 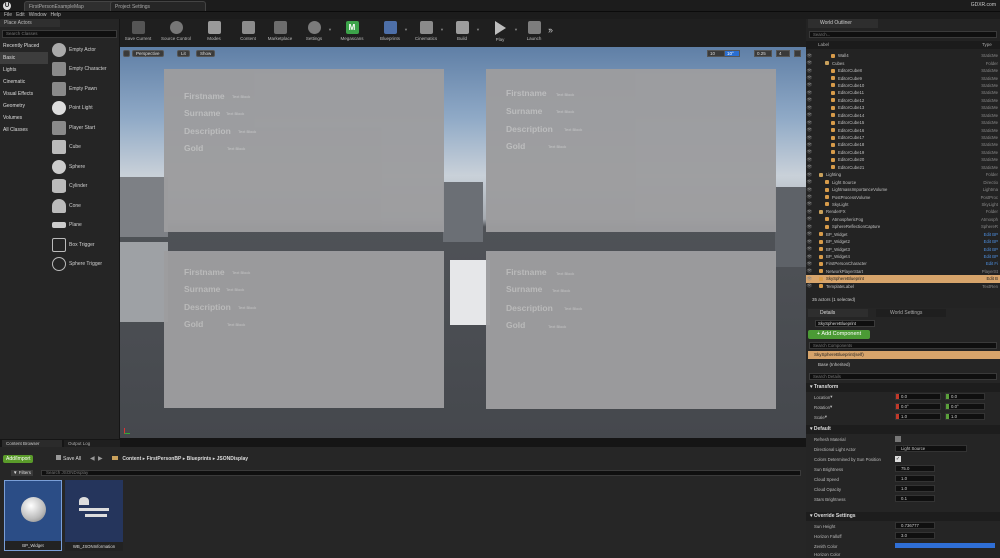 What do you see at coordinates (138, 33) in the screenshot?
I see `save-current-button: Save Current` at bounding box center [138, 33].